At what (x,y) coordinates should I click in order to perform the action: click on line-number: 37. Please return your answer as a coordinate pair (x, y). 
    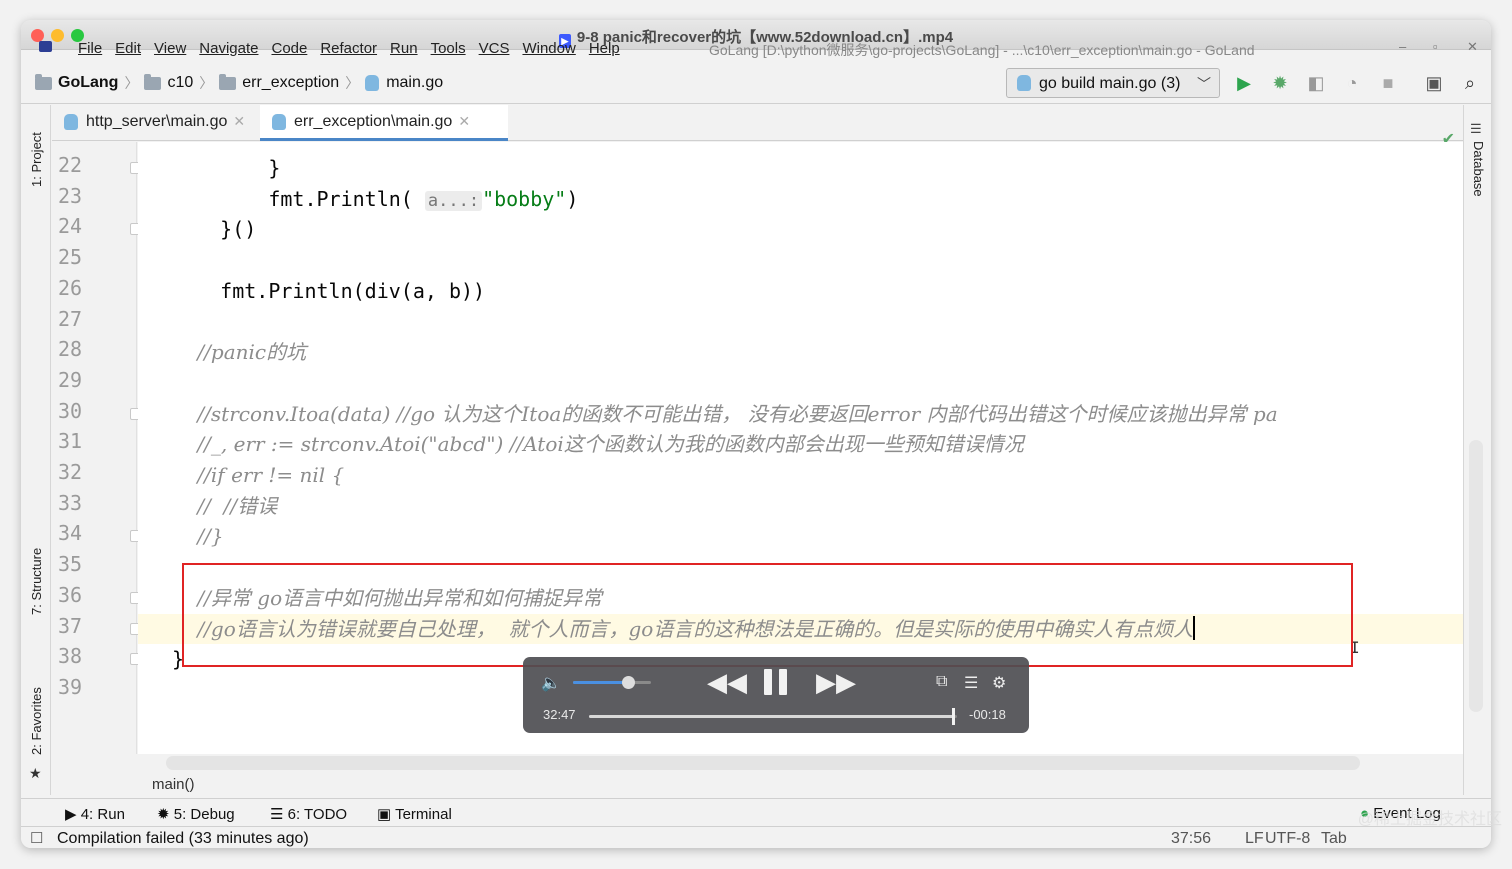
    Looking at the image, I should click on (70, 625).